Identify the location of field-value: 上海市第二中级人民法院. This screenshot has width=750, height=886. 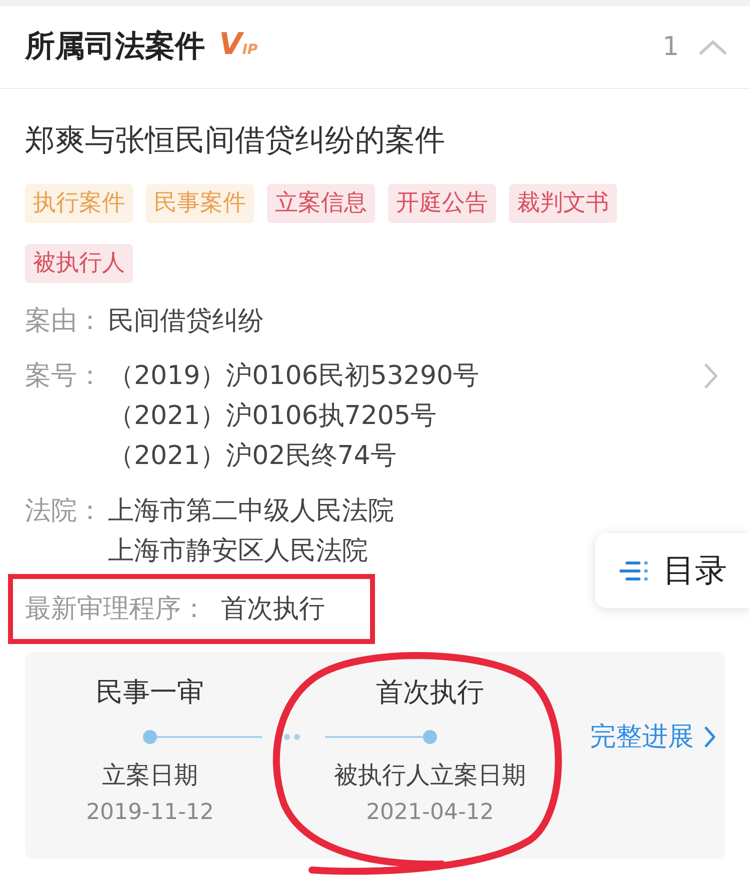
(251, 511).